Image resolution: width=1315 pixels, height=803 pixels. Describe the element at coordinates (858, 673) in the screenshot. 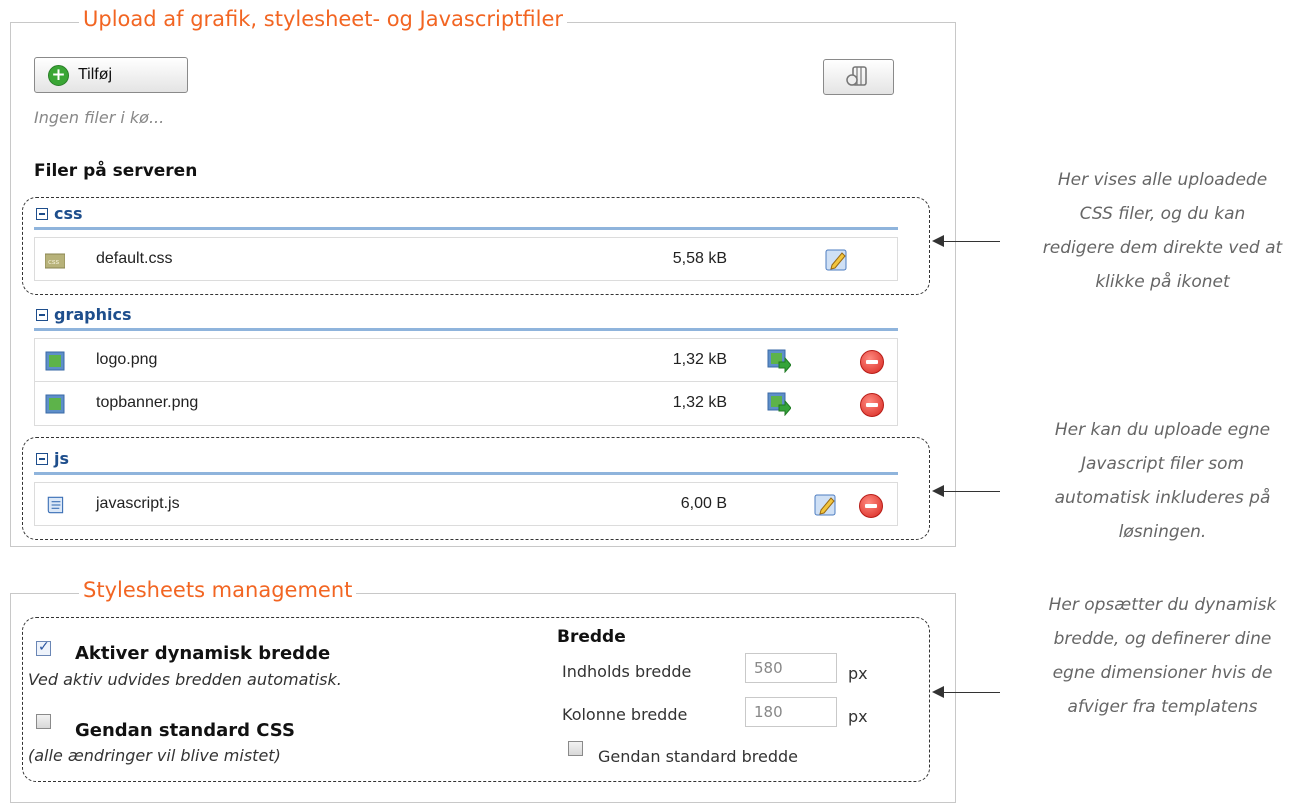

I see `content-width-unit: px` at that location.